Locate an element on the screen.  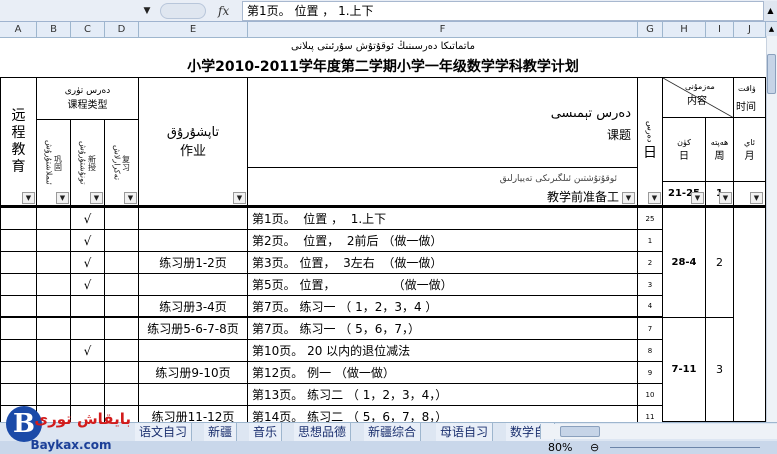
cell-g: 3 is located at coordinates (650, 285).